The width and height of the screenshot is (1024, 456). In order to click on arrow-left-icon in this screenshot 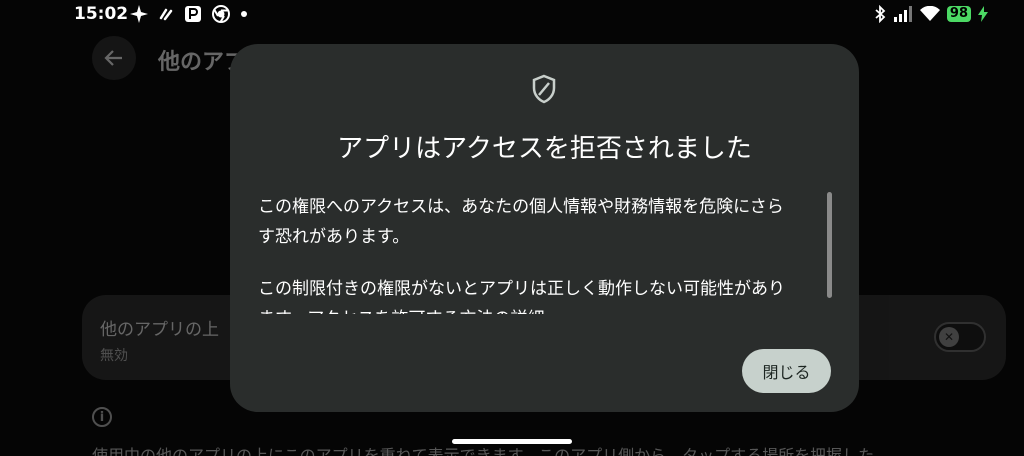, I will do `click(113, 58)`.